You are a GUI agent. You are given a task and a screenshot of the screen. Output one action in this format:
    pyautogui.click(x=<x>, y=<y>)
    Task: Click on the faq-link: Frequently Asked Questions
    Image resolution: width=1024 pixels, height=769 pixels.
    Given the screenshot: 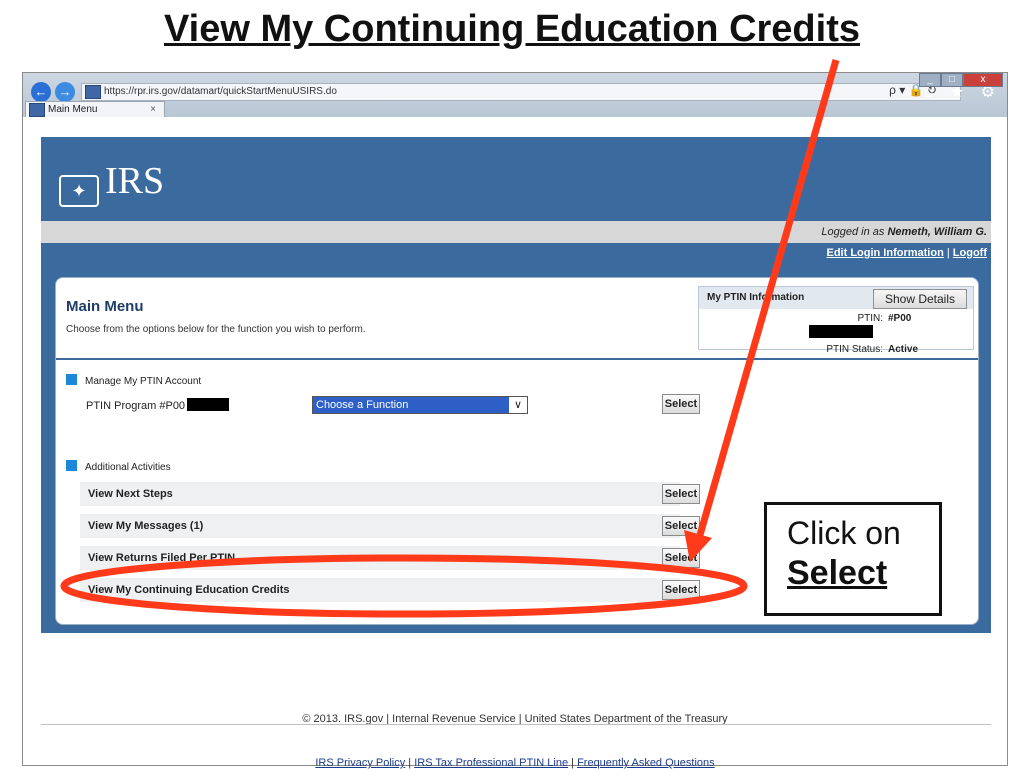 What is the action you would take?
    pyautogui.click(x=646, y=763)
    